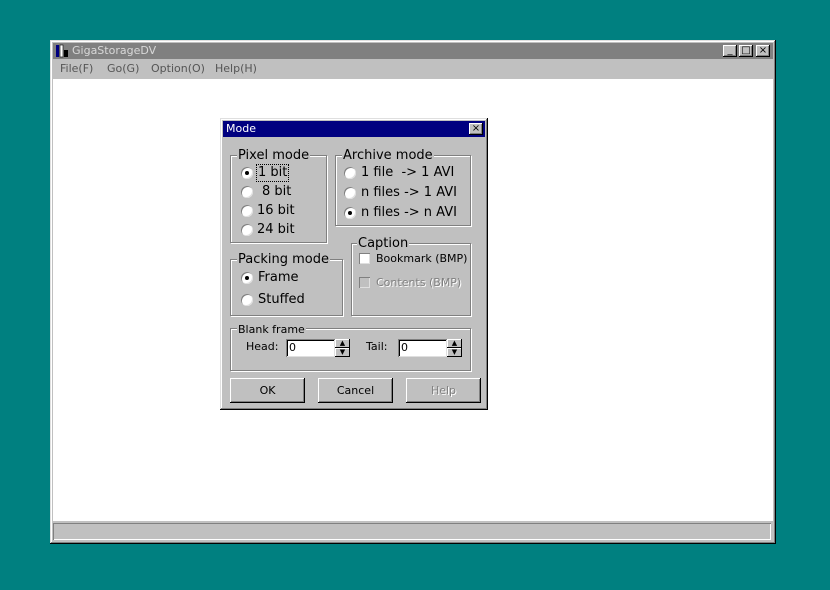 This screenshot has height=590, width=830. Describe the element at coordinates (383, 243) in the screenshot. I see `caption-label: Caption` at that location.